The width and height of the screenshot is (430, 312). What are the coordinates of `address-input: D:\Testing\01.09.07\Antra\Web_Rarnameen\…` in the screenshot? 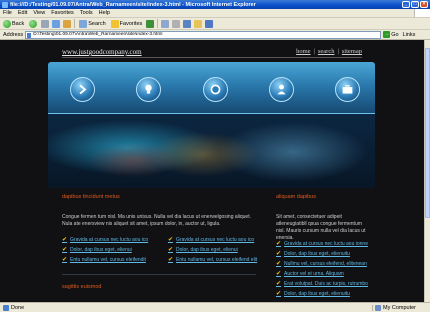 It's located at (203, 34).